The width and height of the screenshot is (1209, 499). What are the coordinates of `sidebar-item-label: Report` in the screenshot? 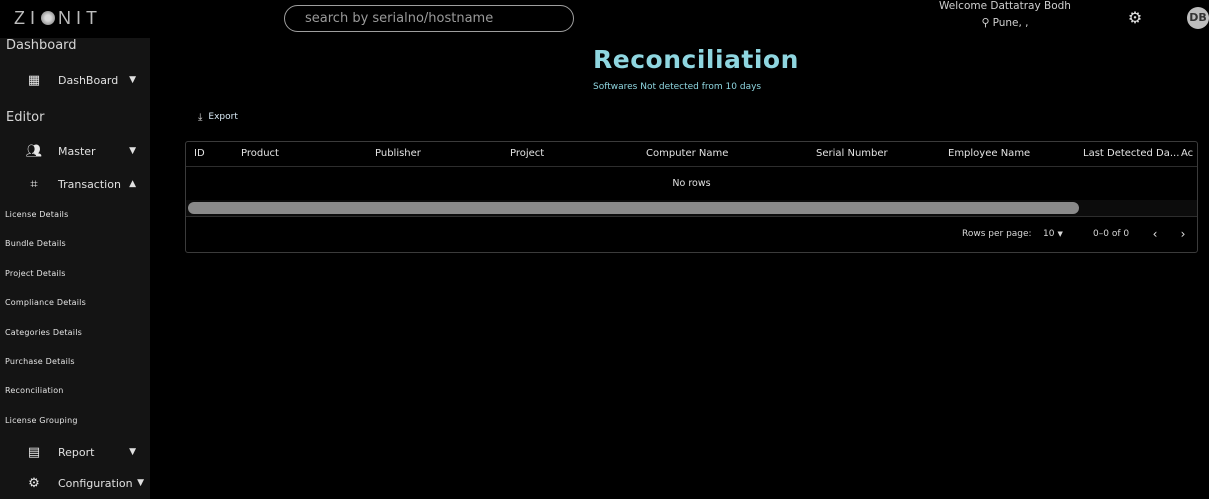 It's located at (76, 452).